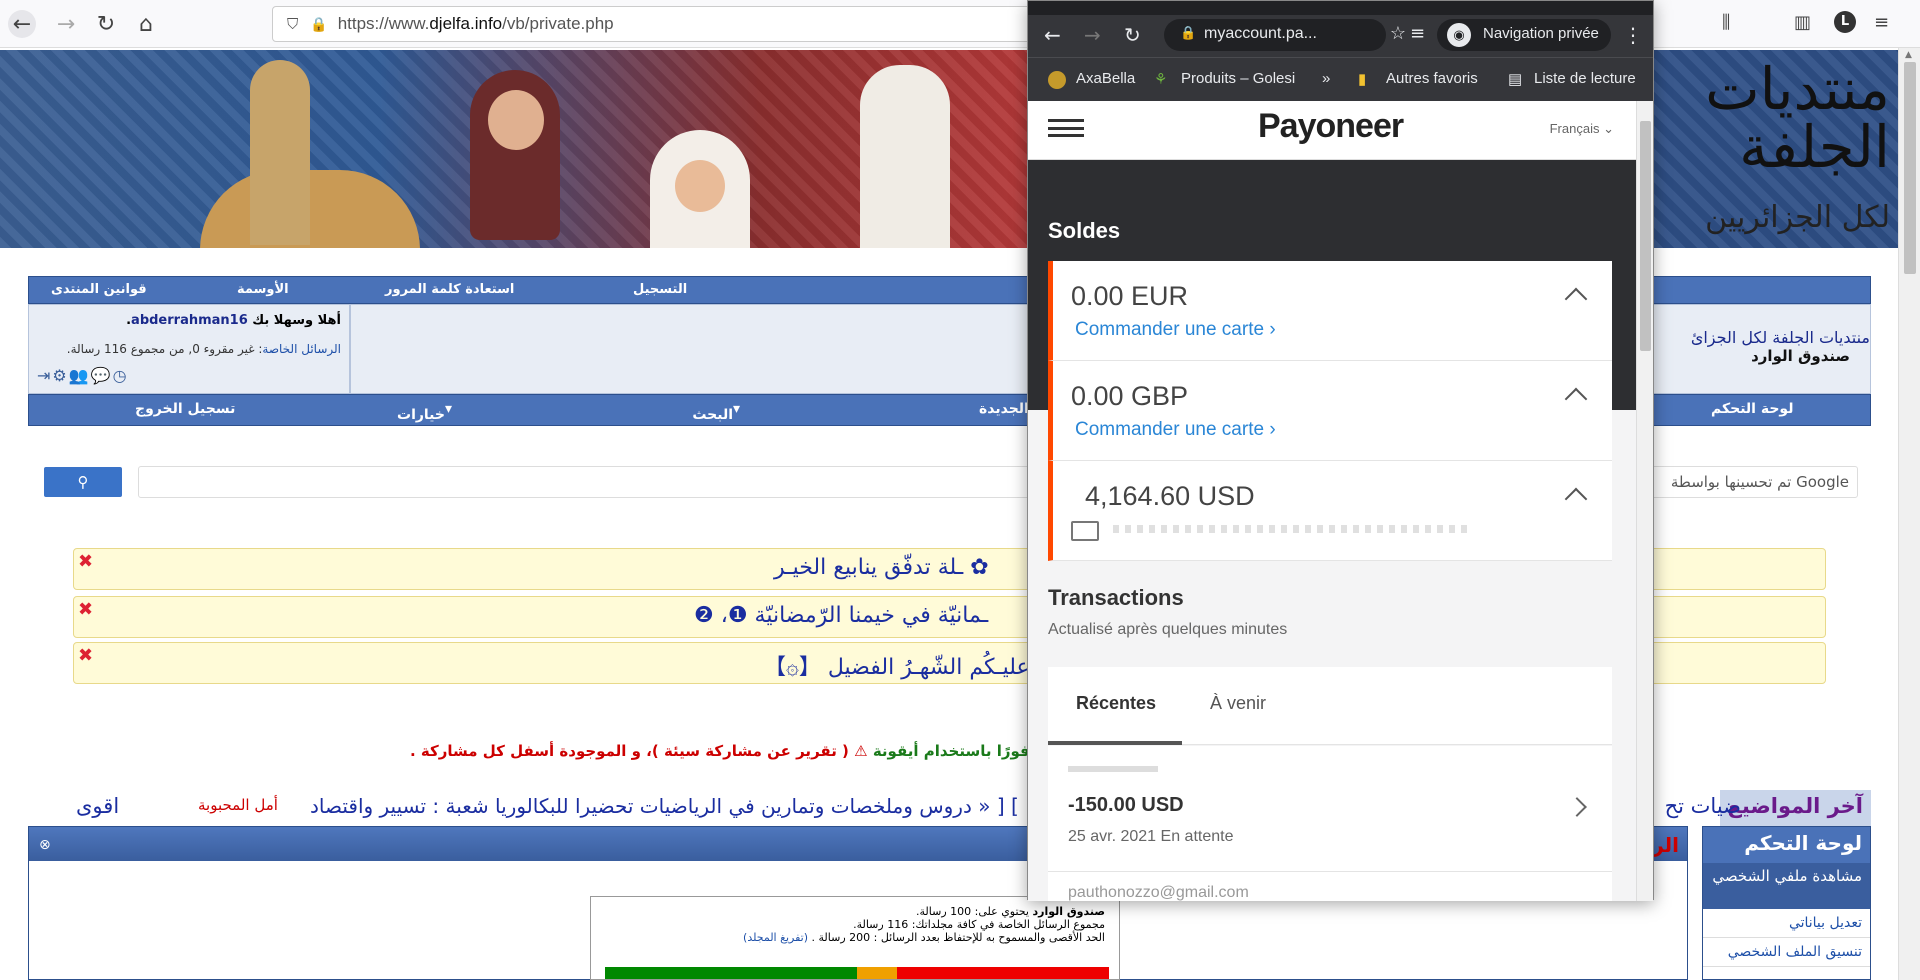  What do you see at coordinates (301, 349) in the screenshot?
I see `private-messages-link: الرسائل الخاصة` at bounding box center [301, 349].